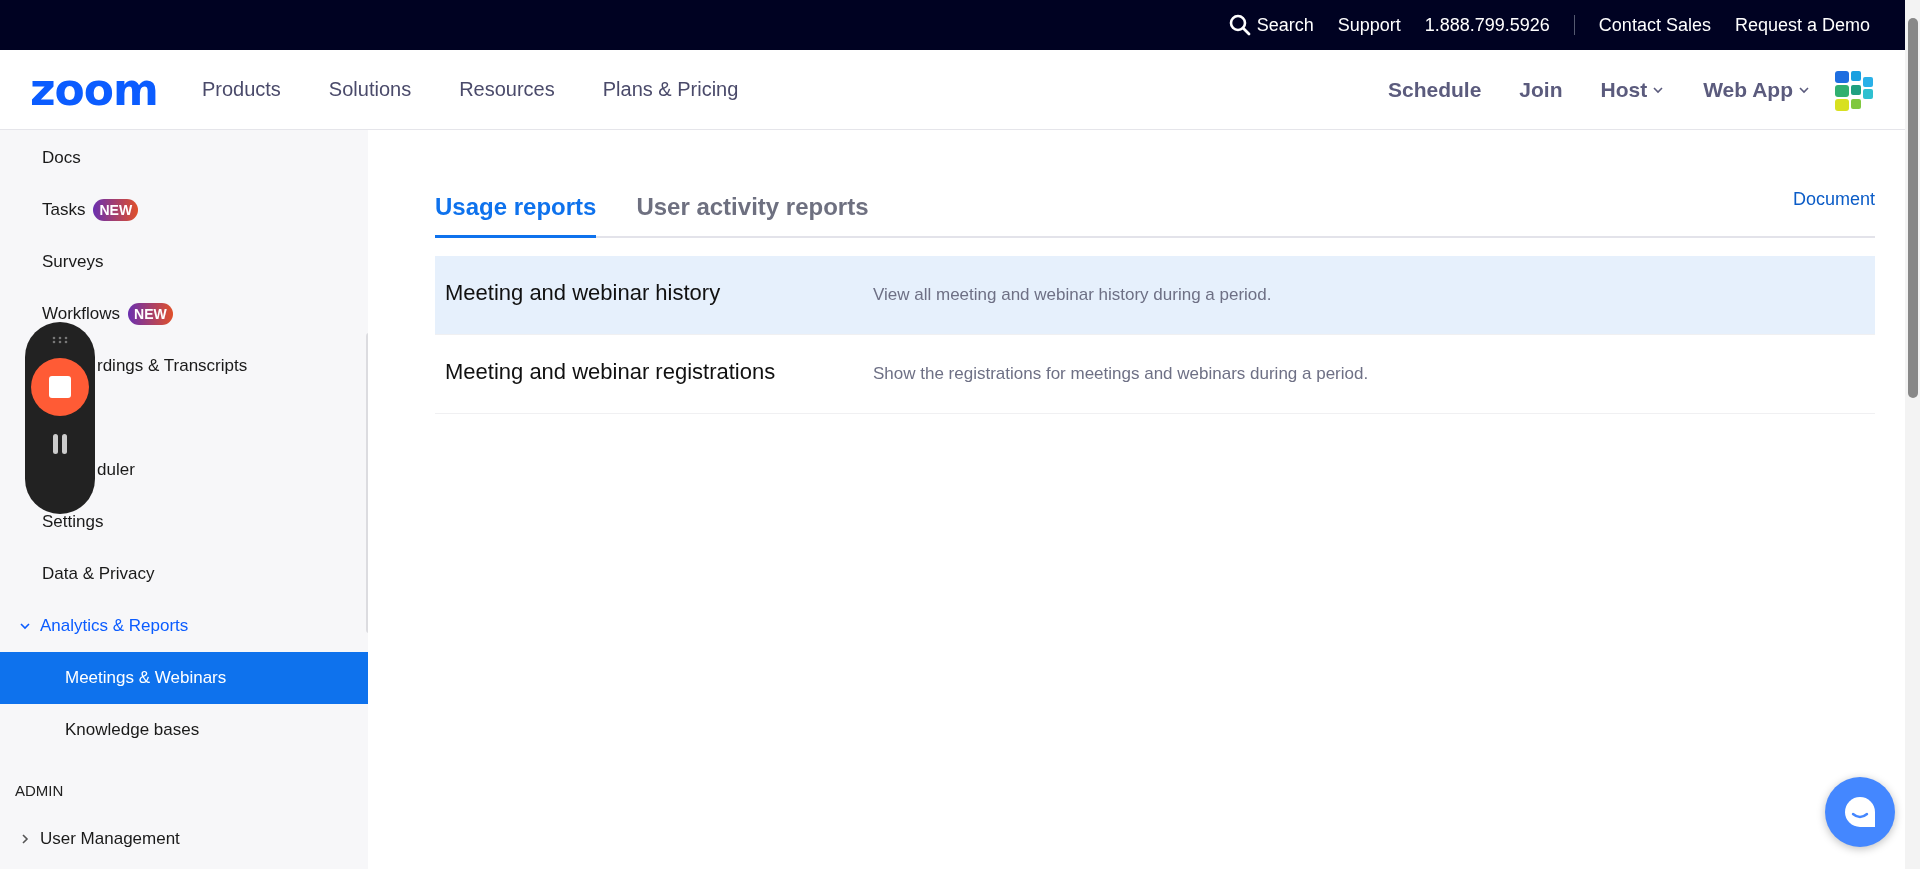 Image resolution: width=1920 pixels, height=869 pixels. What do you see at coordinates (1855, 89) in the screenshot?
I see `app-grid-icon` at bounding box center [1855, 89].